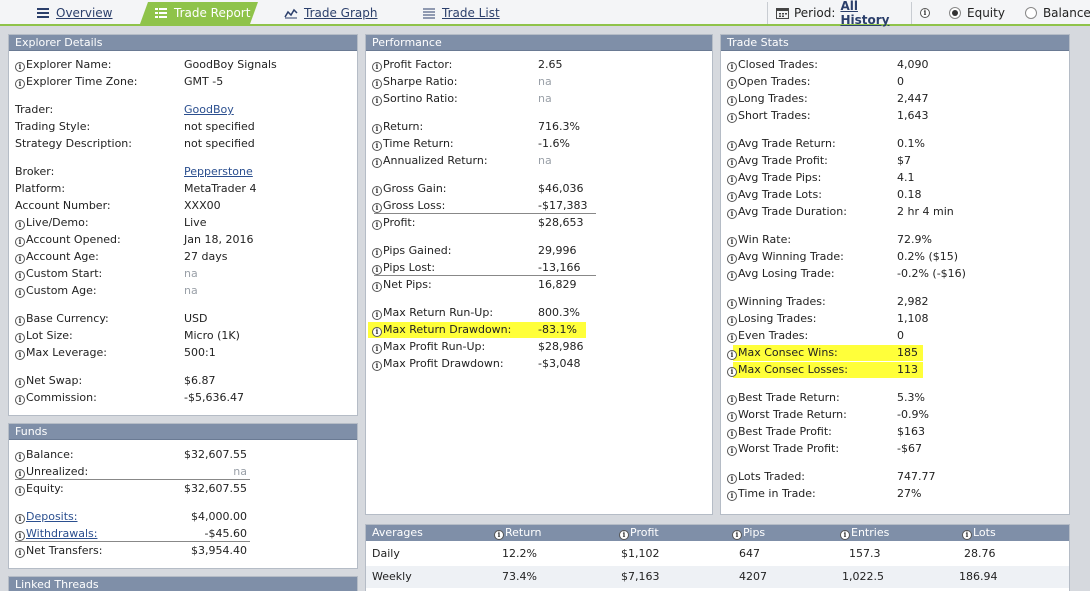  What do you see at coordinates (900, 81) in the screenshot?
I see `stat-value: 0` at bounding box center [900, 81].